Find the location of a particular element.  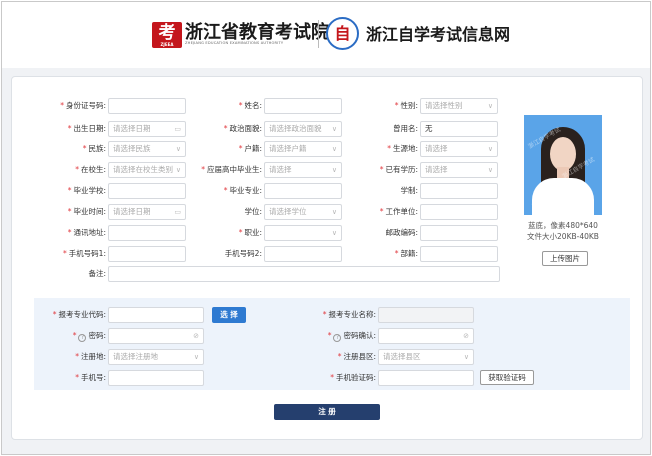

grad-school-input is located at coordinates (147, 191).